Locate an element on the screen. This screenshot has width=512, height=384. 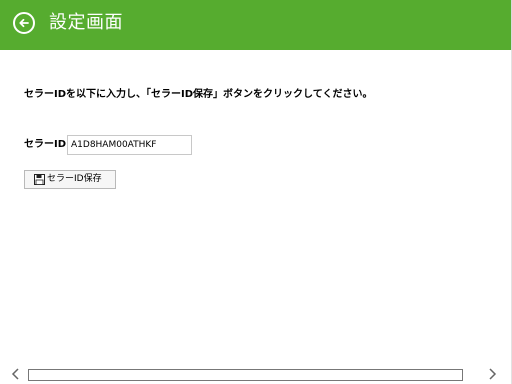
instruction-text: セラーIDを以下に入力し、「セラーID保存」ボタンをクリックしてください。 is located at coordinates (198, 94).